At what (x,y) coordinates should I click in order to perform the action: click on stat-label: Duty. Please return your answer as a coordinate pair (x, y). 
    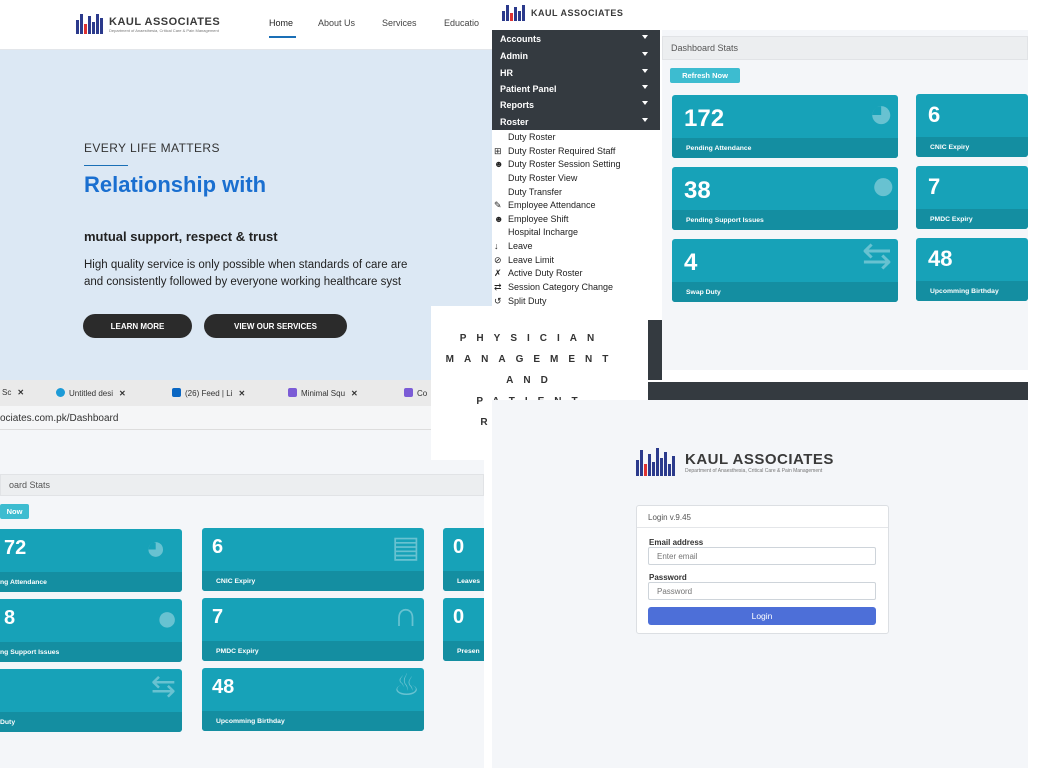
    Looking at the image, I should click on (8, 722).